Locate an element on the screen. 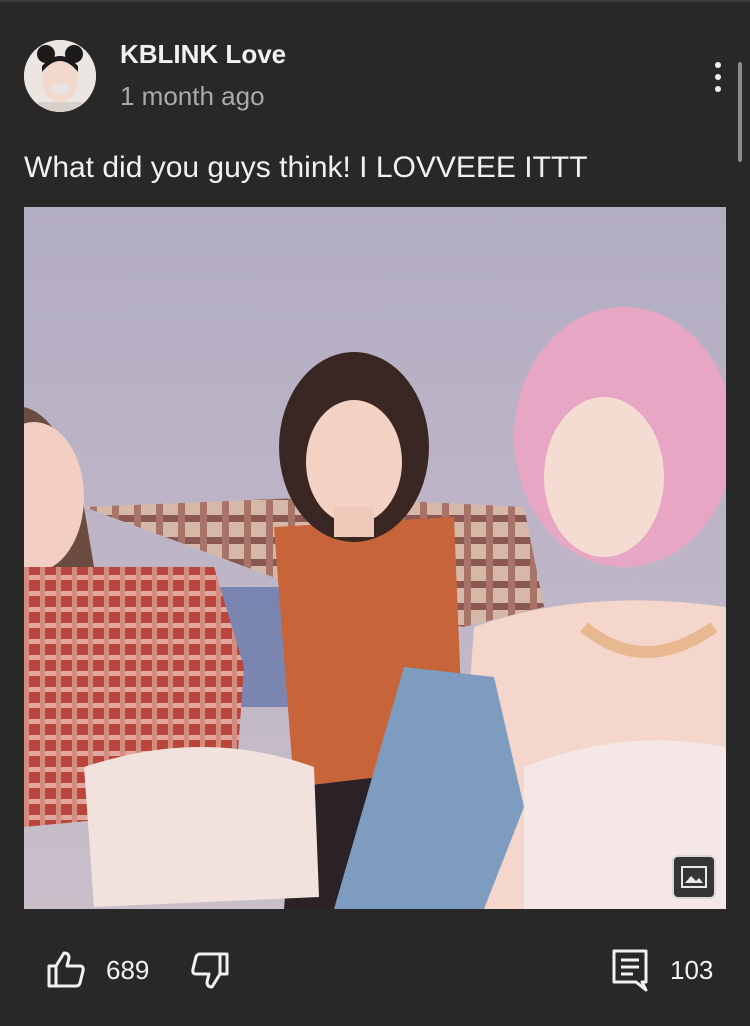 This screenshot has width=750, height=1026. avatar-image is located at coordinates (60, 76).